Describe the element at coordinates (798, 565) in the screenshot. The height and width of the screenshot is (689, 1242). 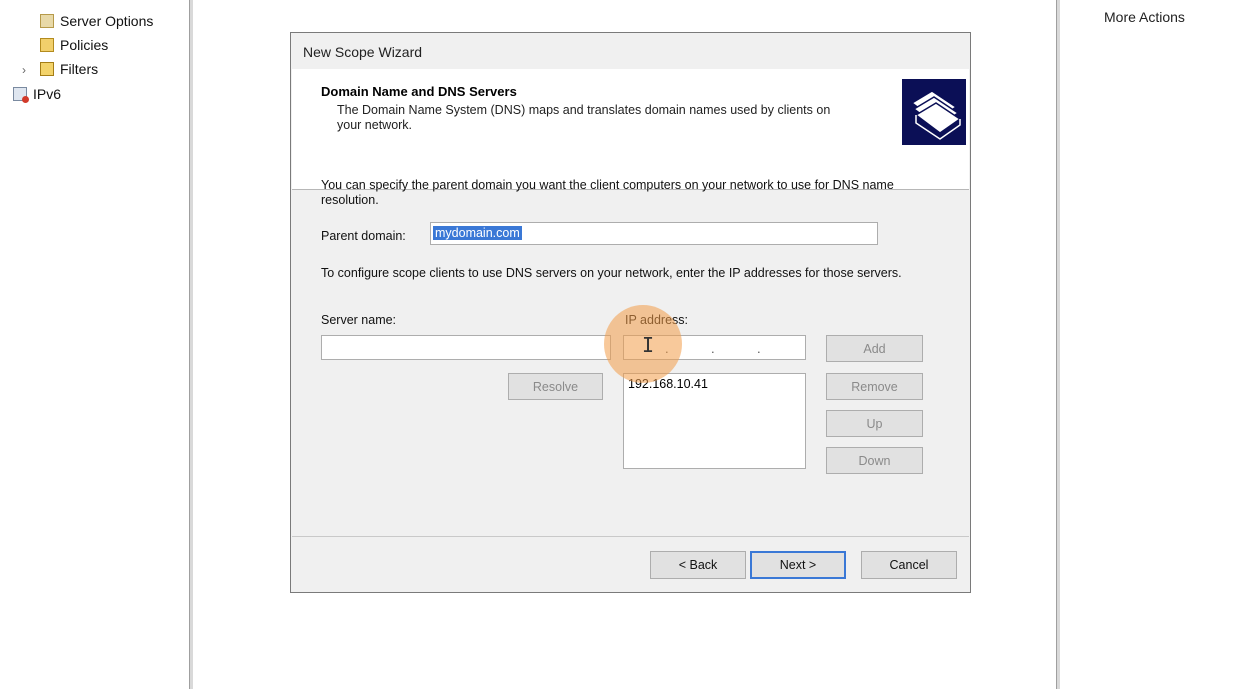
I see `next-button: Next >` at that location.